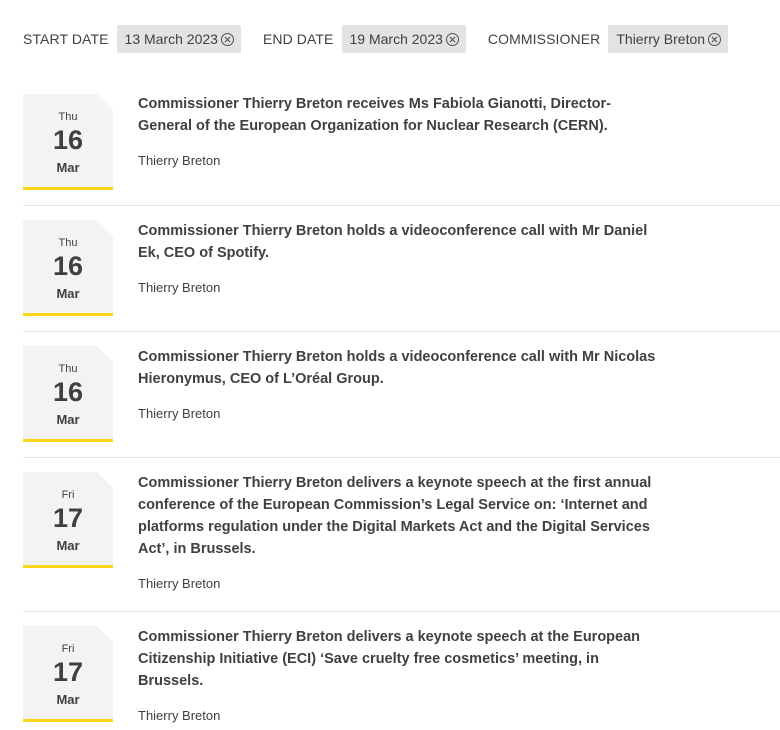 This screenshot has width=780, height=730. I want to click on filter-label-commissioner: COMMISSIONER, so click(544, 39).